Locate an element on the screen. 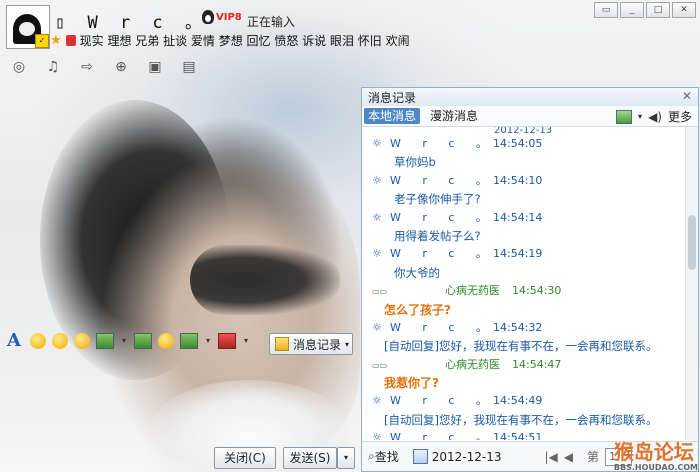 The height and width of the screenshot is (472, 700). message-time: 14:54:51 is located at coordinates (518, 435).